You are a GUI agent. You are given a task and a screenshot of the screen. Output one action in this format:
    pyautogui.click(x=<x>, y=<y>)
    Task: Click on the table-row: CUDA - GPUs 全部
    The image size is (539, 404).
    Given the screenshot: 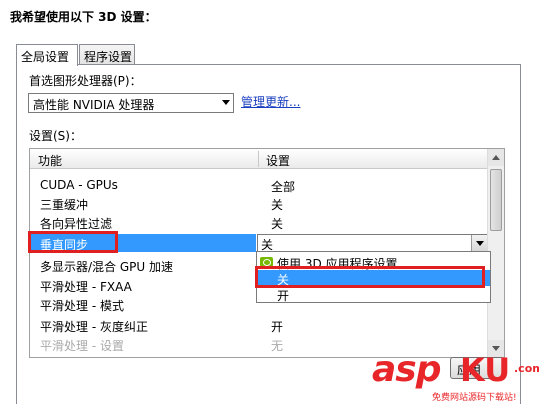 What is the action you would take?
    pyautogui.click(x=259, y=185)
    